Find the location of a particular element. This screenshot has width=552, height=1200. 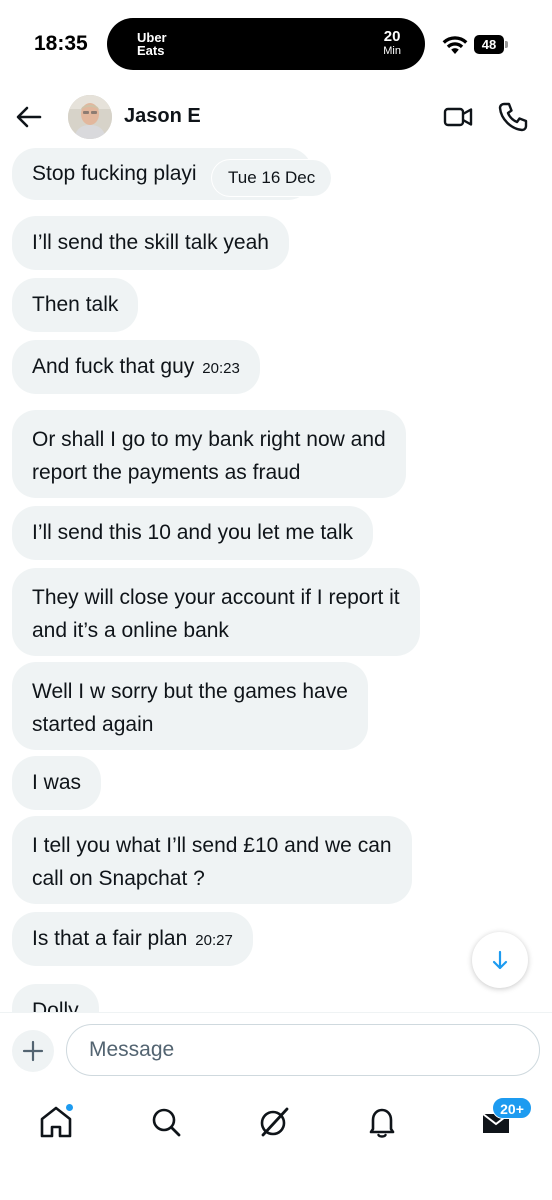

message-timestamp: 20:23 is located at coordinates (221, 368).